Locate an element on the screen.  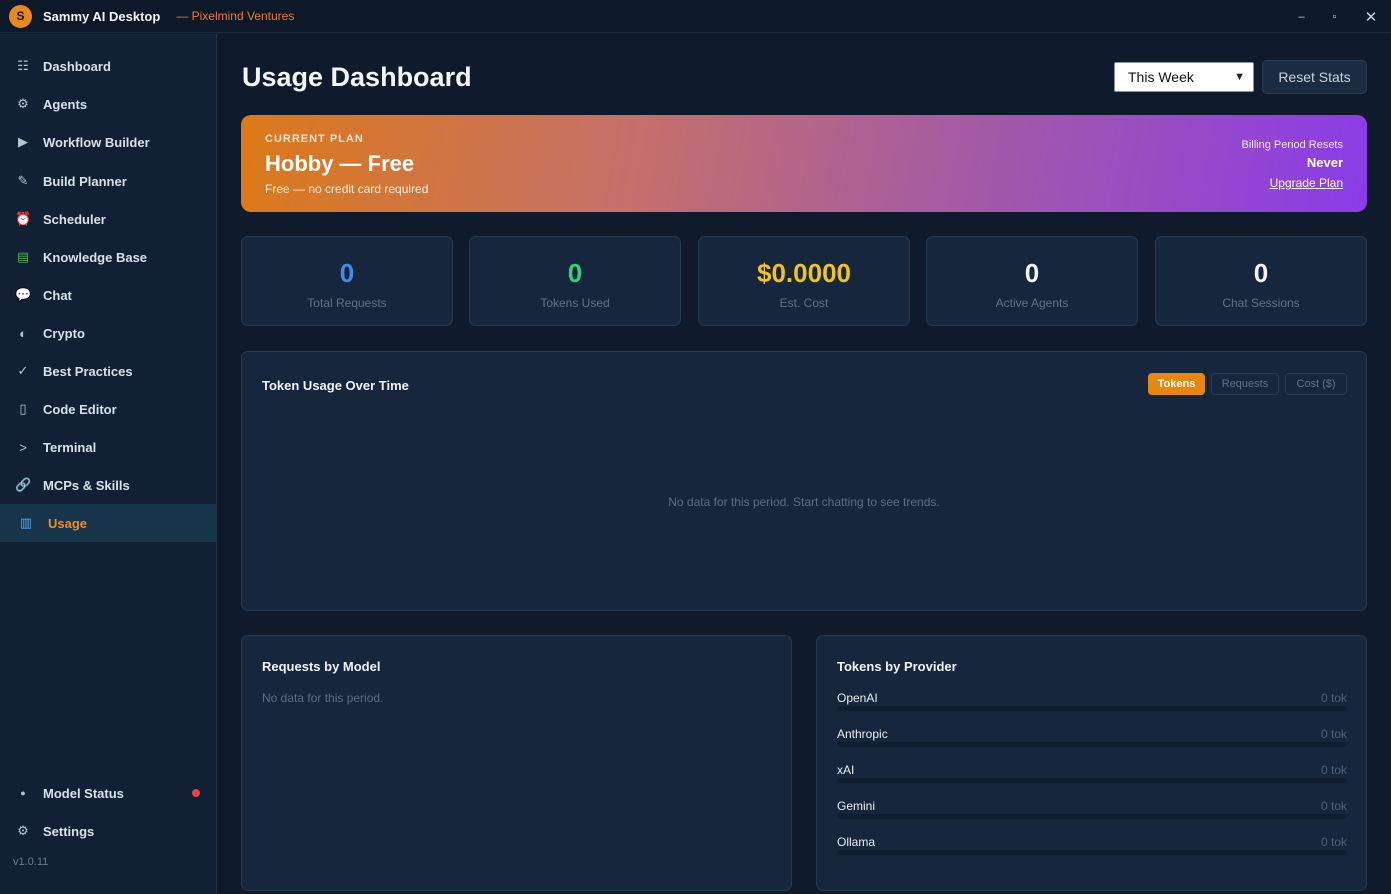
sidebar-item-code-editor: ▯ Code Editor is located at coordinates (108, 409).